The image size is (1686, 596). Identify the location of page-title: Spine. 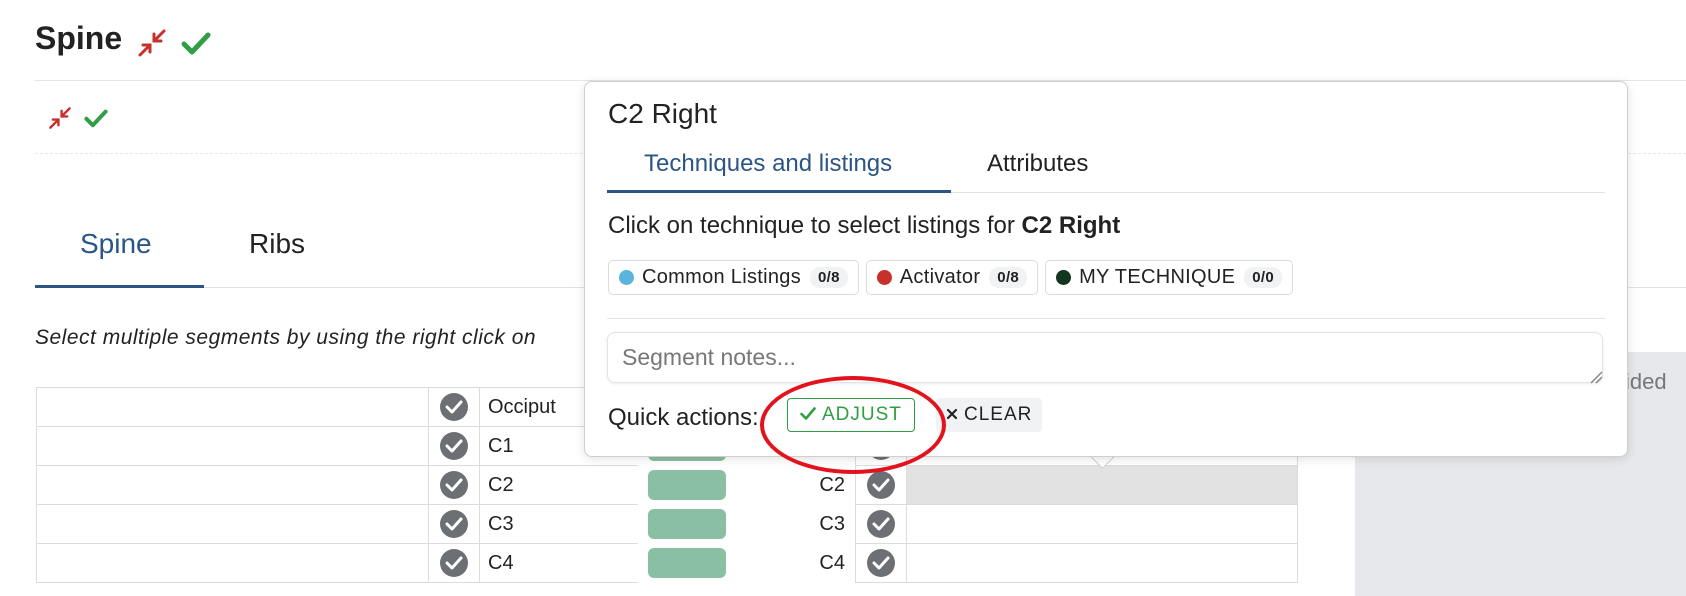
(79, 38).